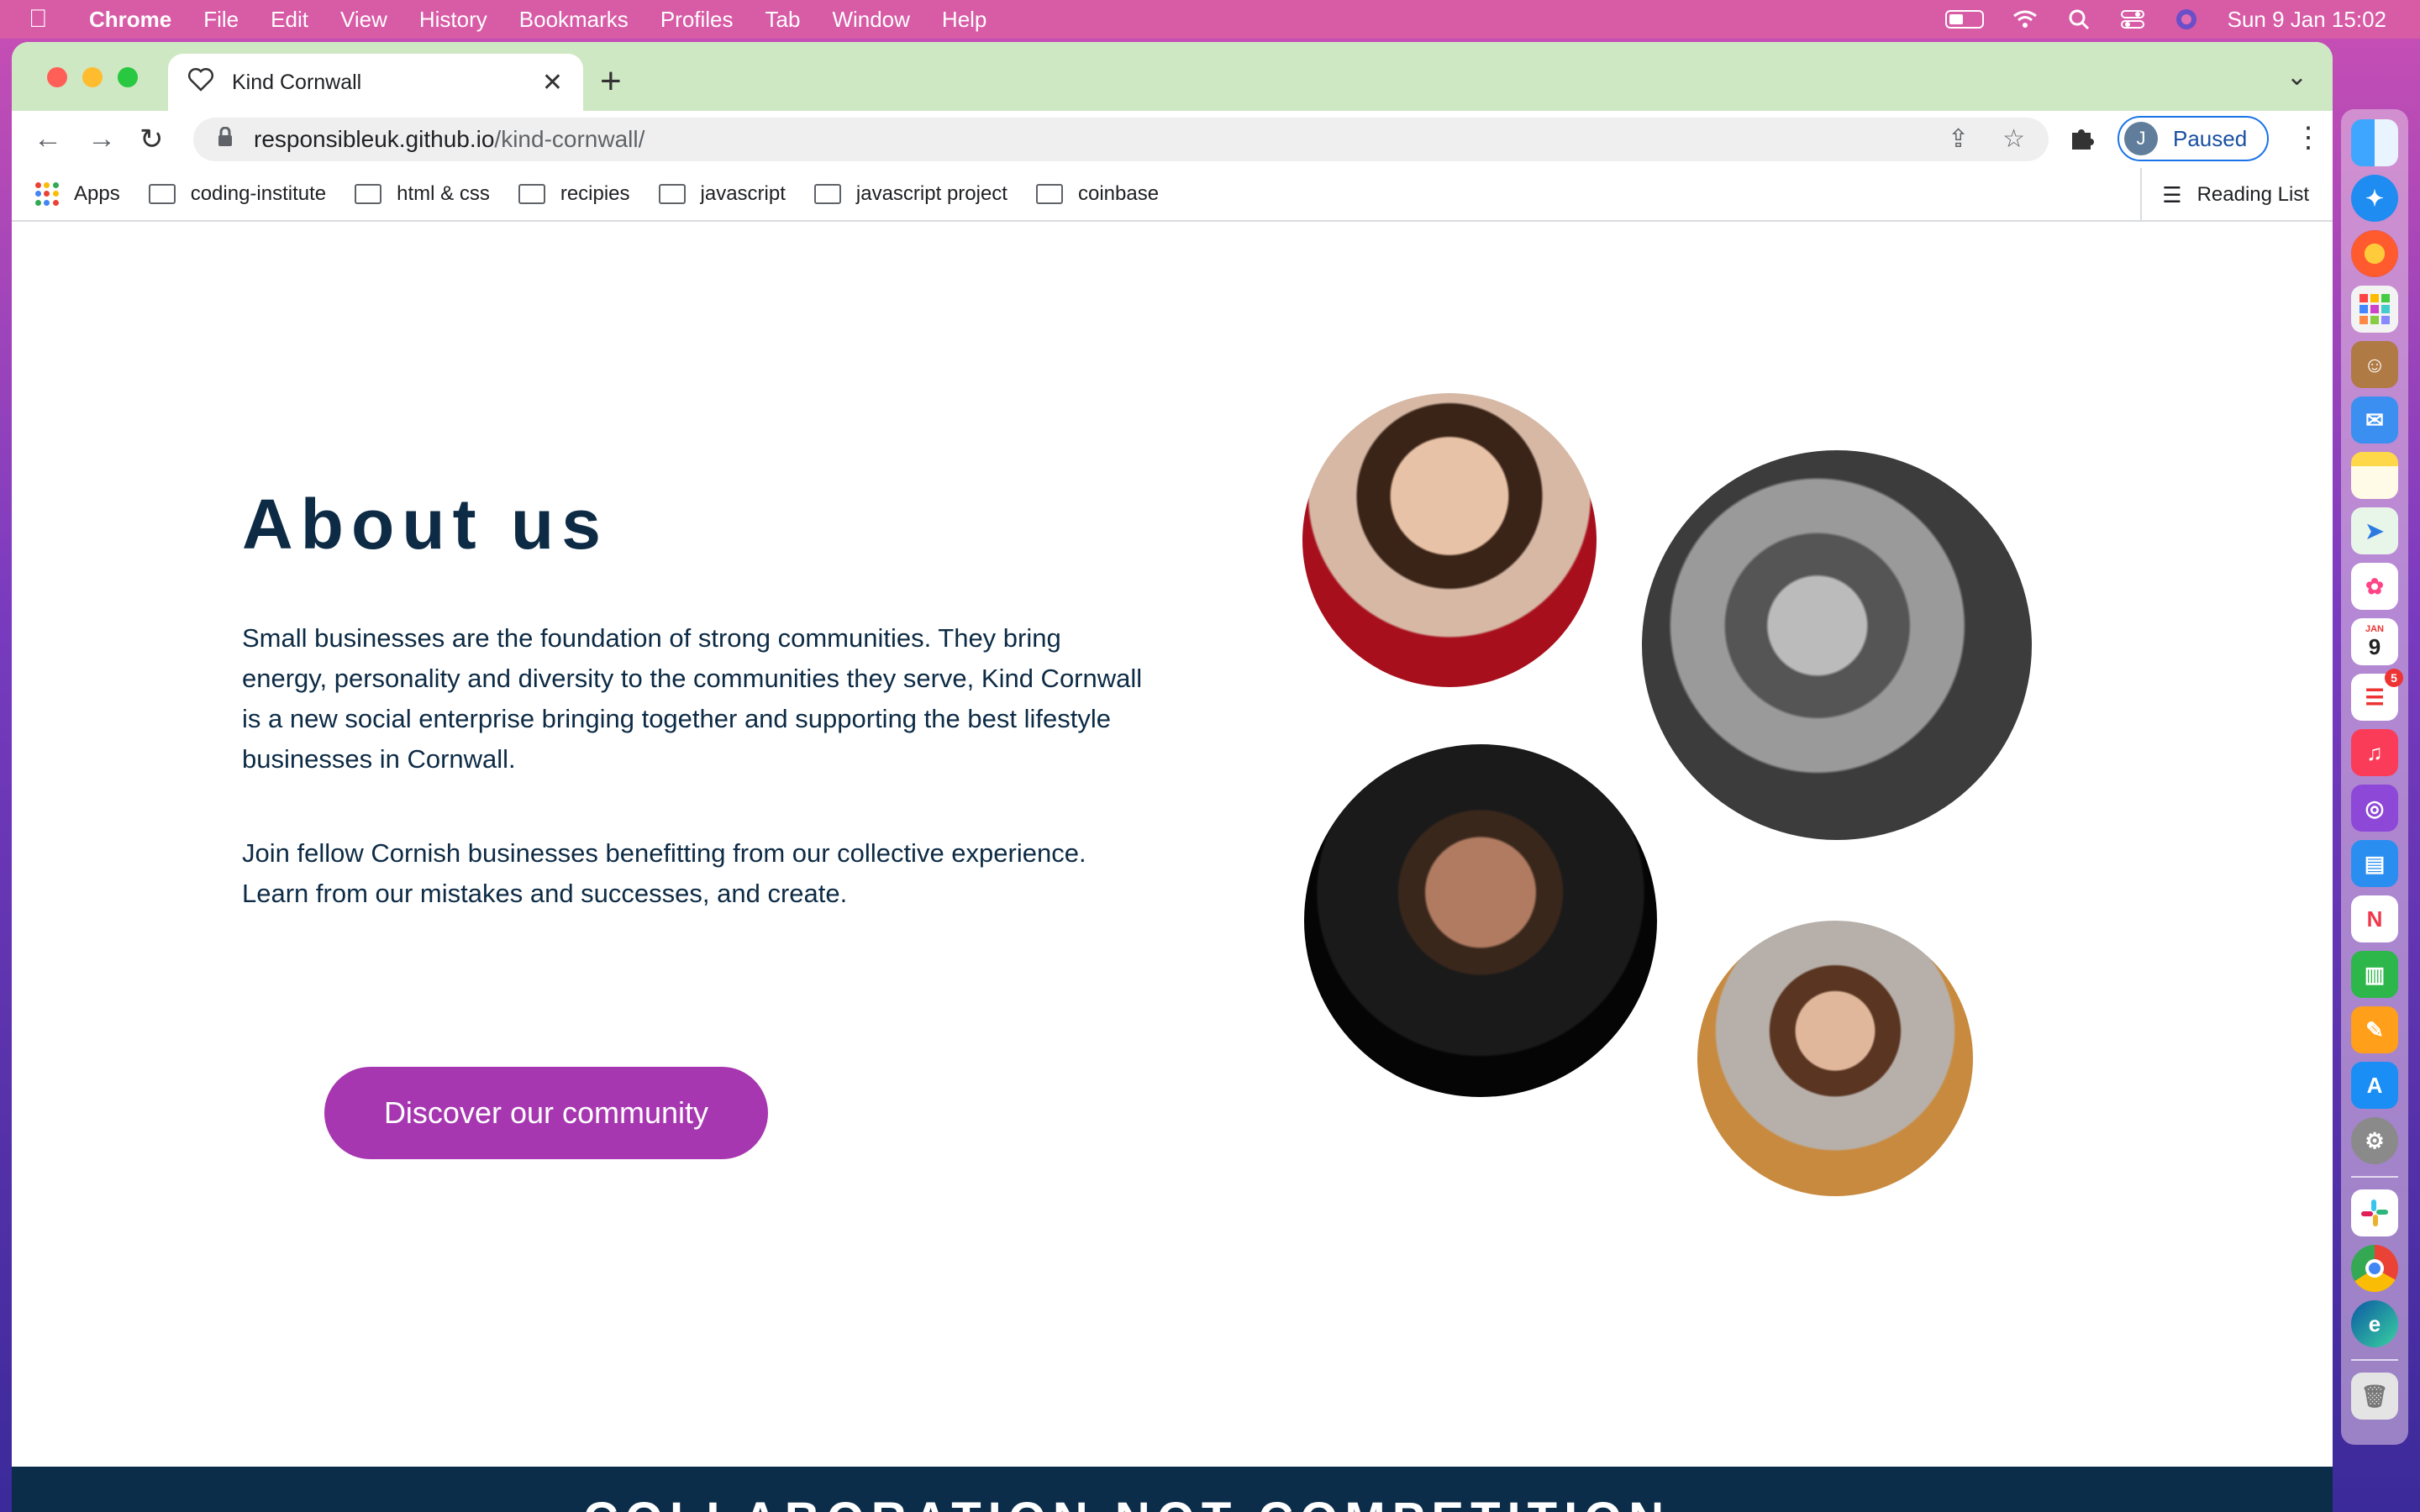 Image resolution: width=2420 pixels, height=1512 pixels. Describe the element at coordinates (2307, 20) in the screenshot. I see `menubar-clock: Sun 9 Jan 15:02` at that location.